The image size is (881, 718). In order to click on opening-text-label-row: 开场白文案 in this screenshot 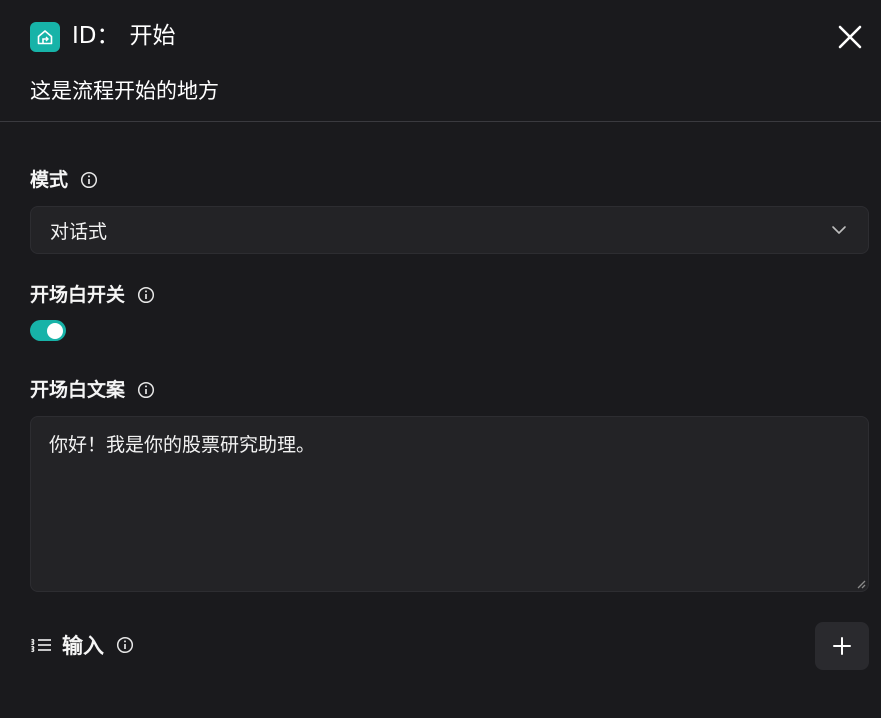, I will do `click(92, 390)`.